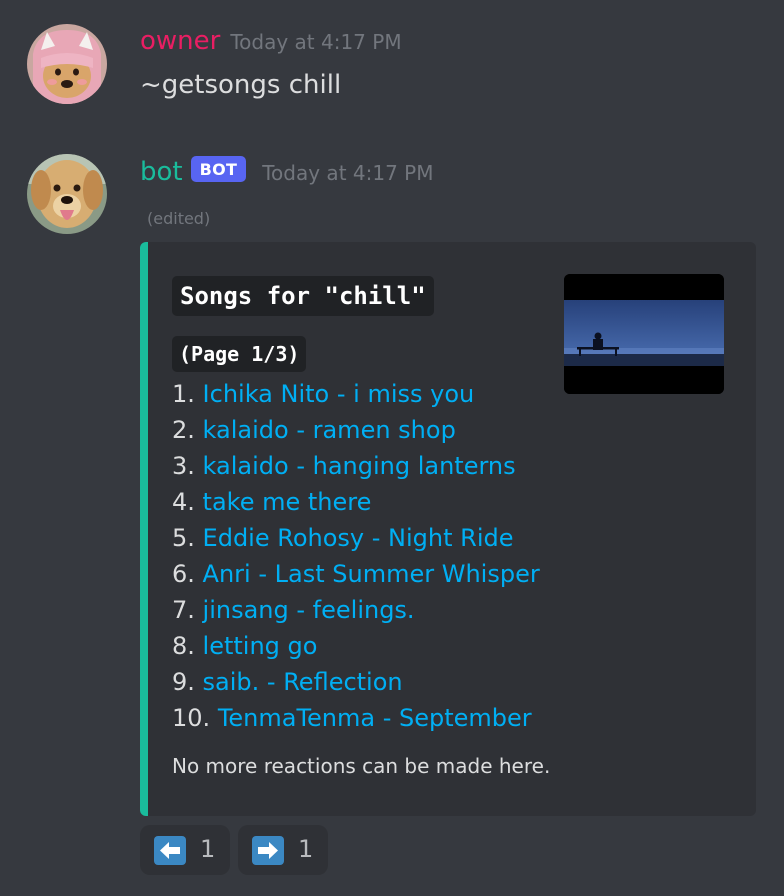 Image resolution: width=784 pixels, height=896 pixels. I want to click on song-item: 10. TenmaTenma - September, so click(356, 718).